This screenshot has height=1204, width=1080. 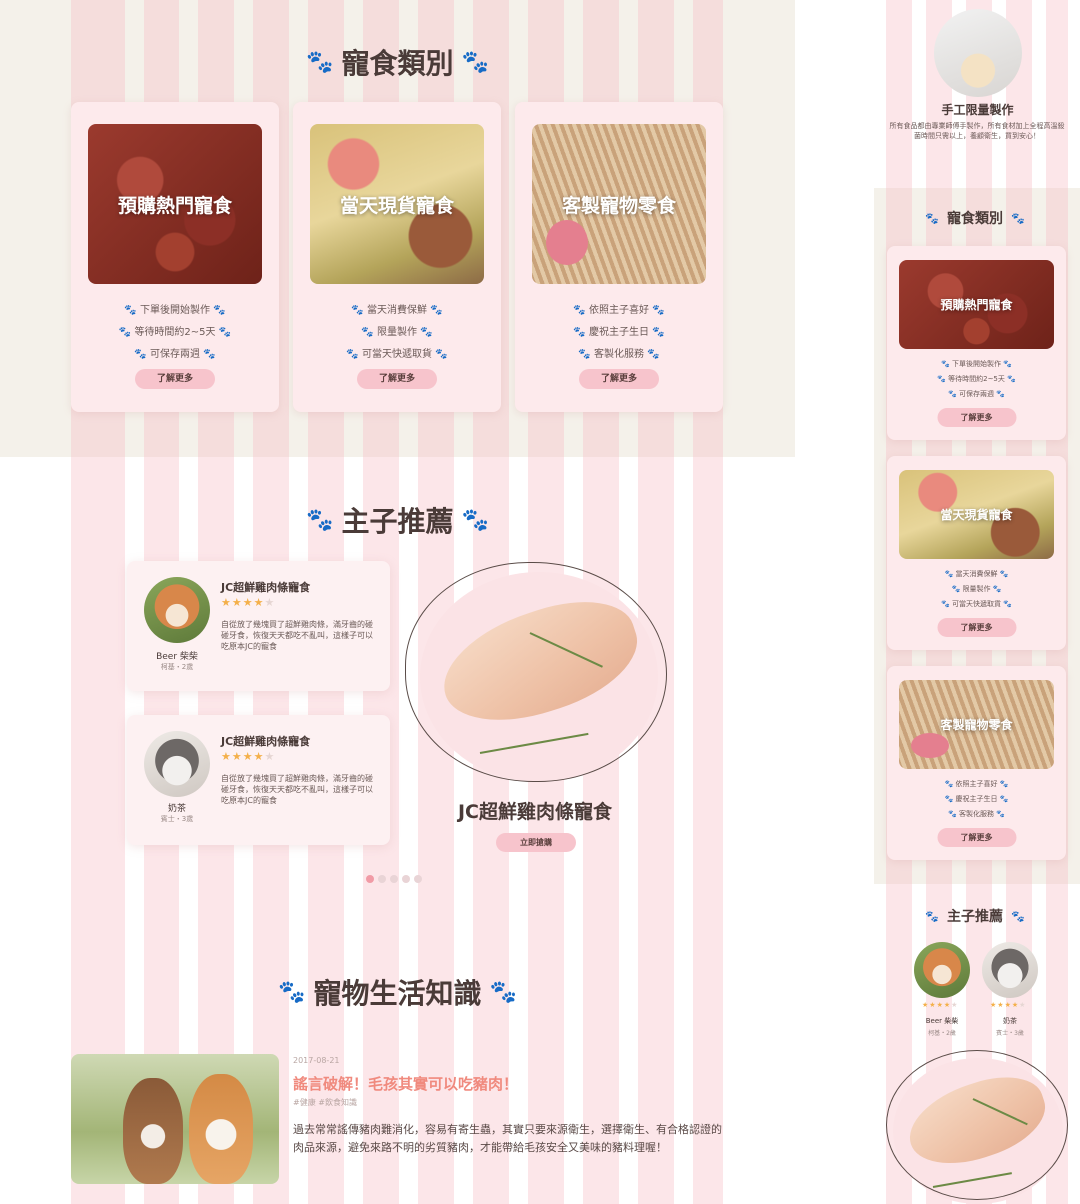 I want to click on recommend-section-title: 🐾 主子推薦 🐾, so click(x=397, y=520).